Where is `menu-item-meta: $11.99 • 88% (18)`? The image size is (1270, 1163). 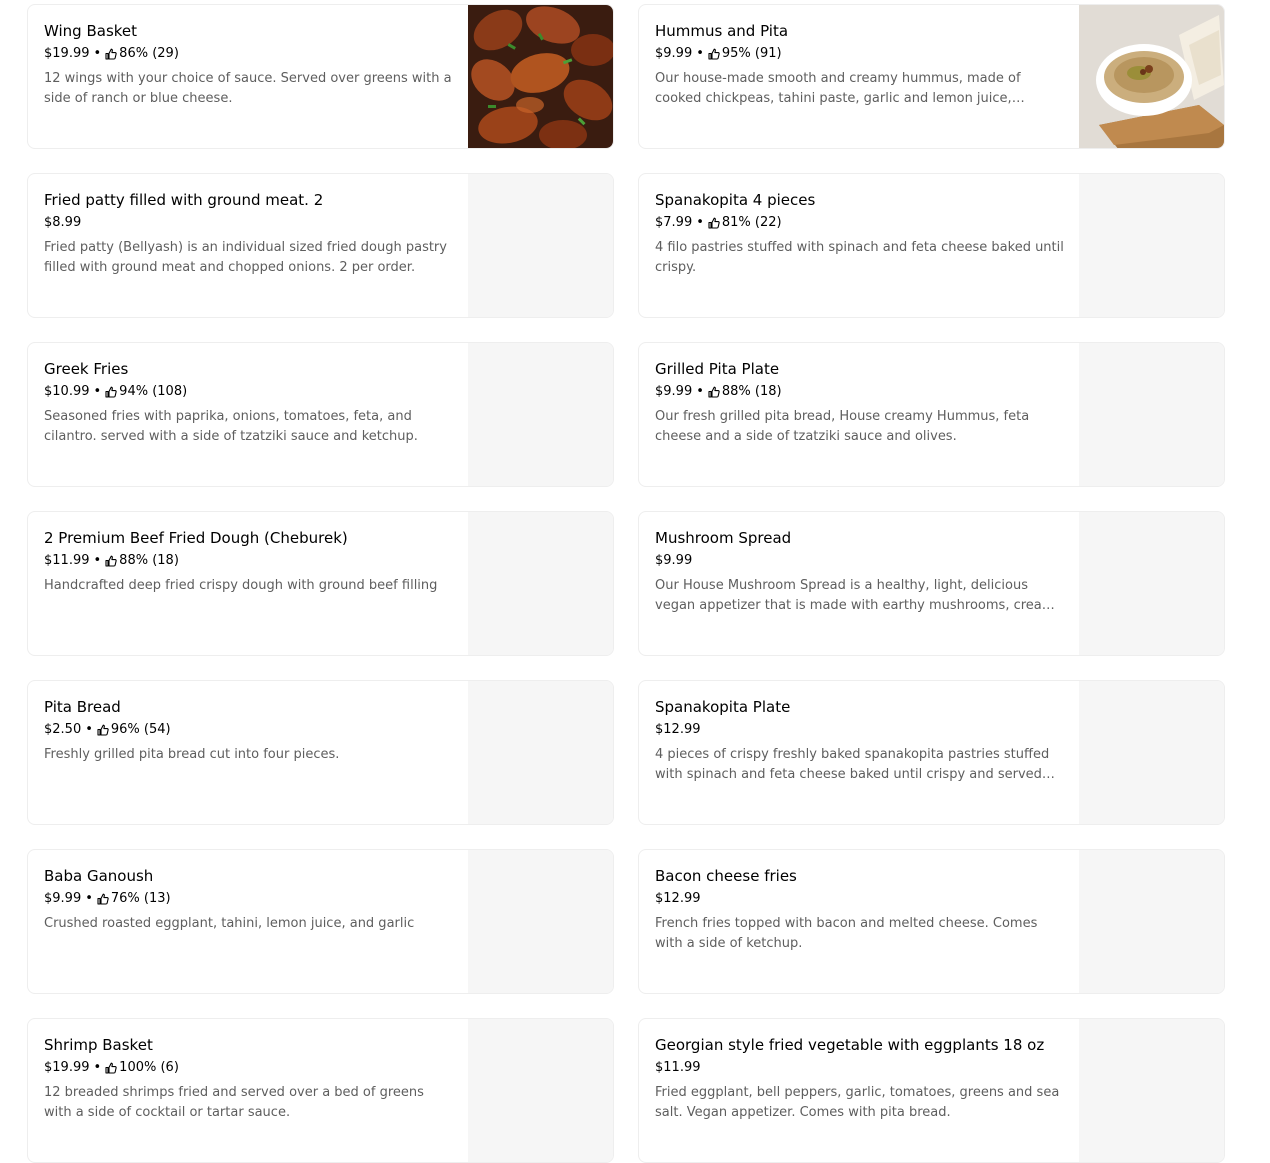 menu-item-meta: $11.99 • 88% (18) is located at coordinates (249, 561).